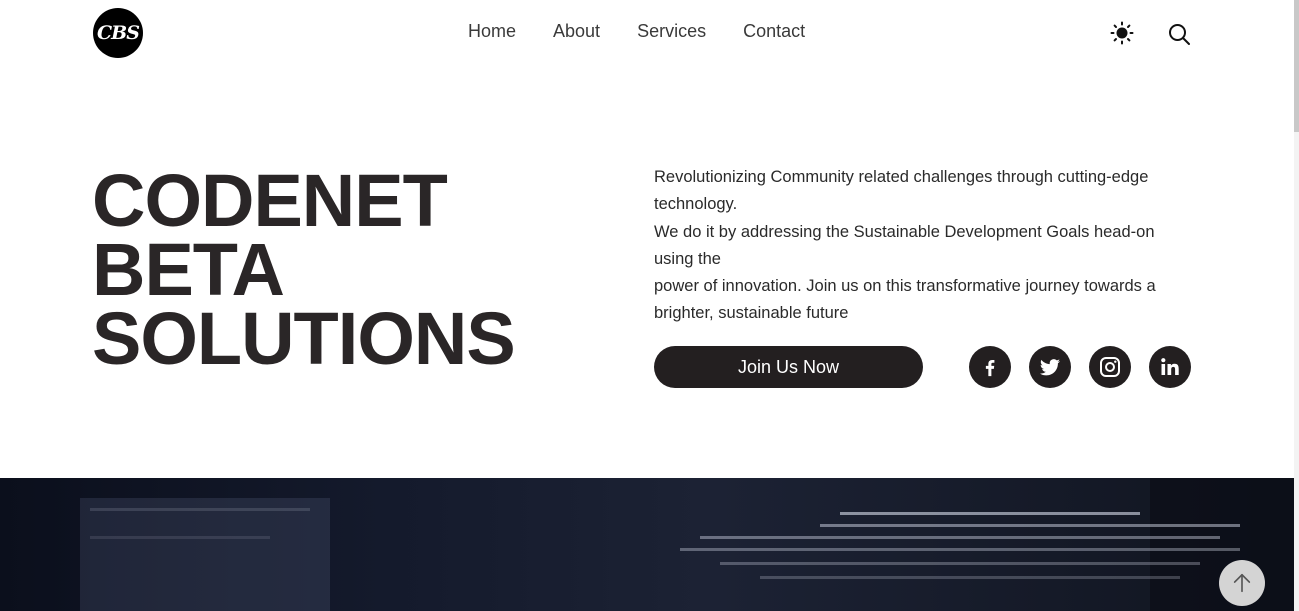 The width and height of the screenshot is (1299, 611). What do you see at coordinates (1110, 367) in the screenshot?
I see `instagram-icon` at bounding box center [1110, 367].